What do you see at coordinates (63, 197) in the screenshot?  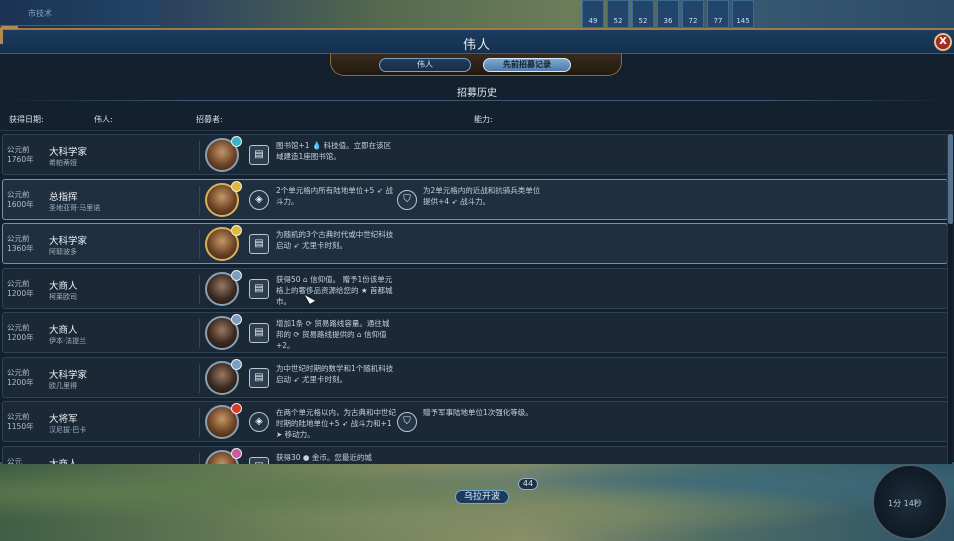 I see `great-person-type: 总指挥` at bounding box center [63, 197].